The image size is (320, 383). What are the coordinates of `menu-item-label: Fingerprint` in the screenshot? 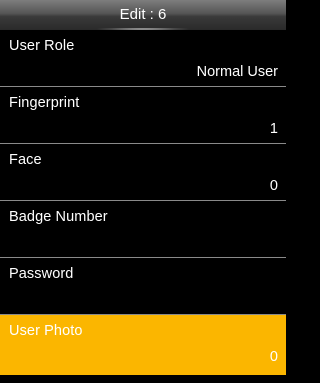 It's located at (44, 103).